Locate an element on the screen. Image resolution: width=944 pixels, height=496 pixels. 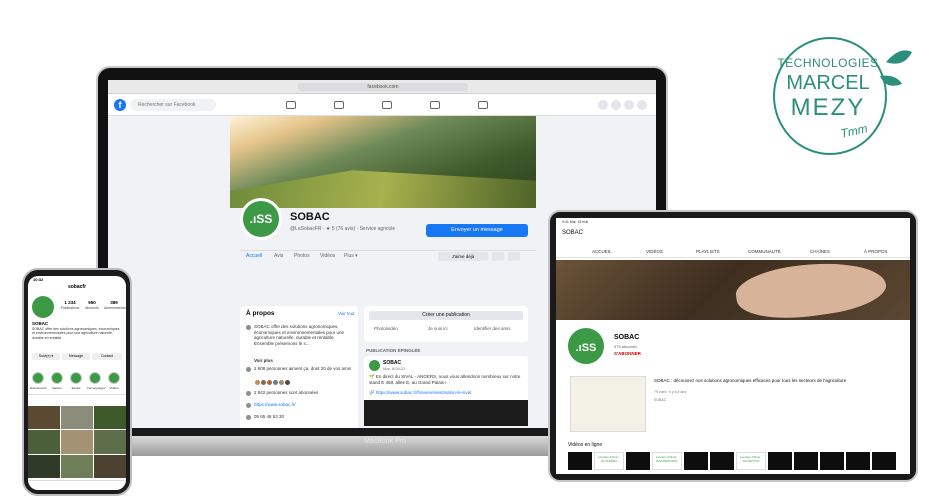
tab-videos: Vidéos is located at coordinates (327, 256).